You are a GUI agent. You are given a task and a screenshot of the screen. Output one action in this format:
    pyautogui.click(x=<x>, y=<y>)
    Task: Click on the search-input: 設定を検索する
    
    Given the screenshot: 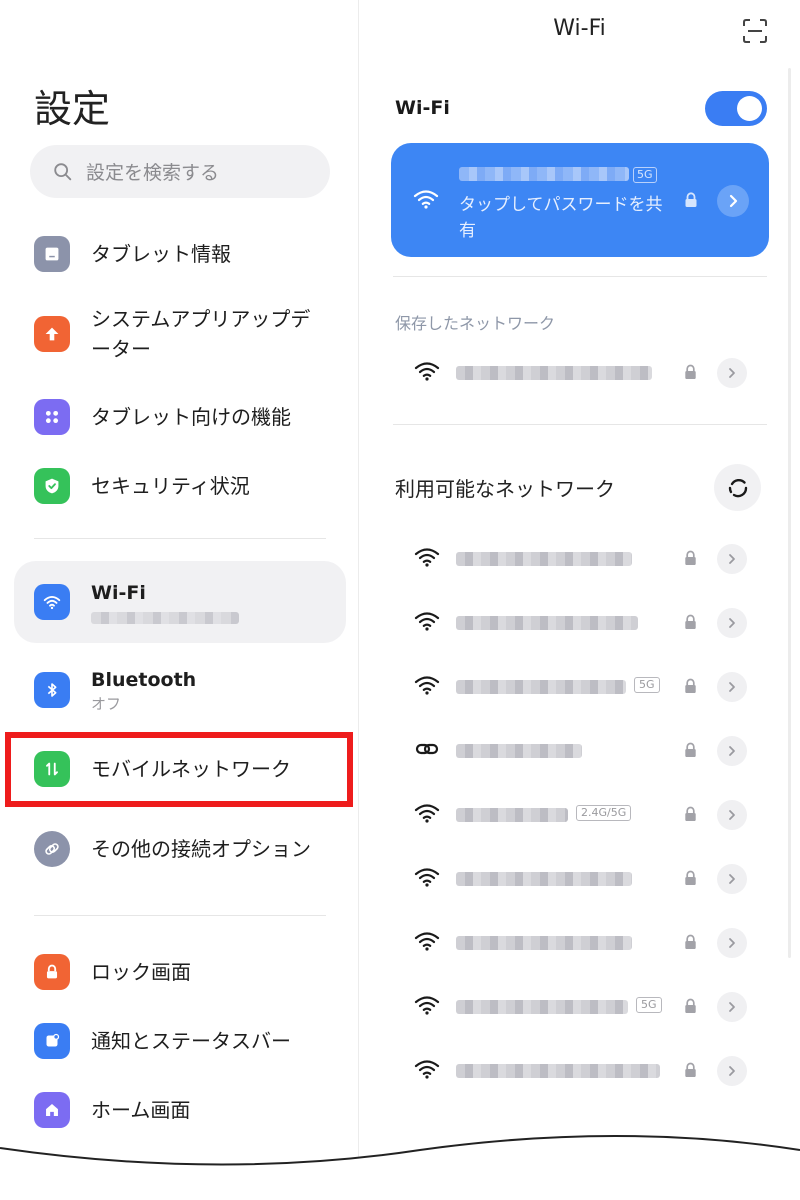 What is the action you would take?
    pyautogui.click(x=180, y=171)
    